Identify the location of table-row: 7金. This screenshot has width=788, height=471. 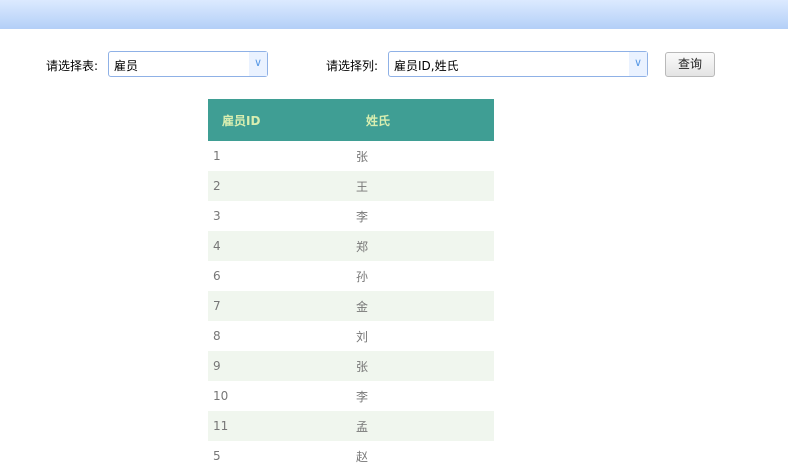
(351, 306).